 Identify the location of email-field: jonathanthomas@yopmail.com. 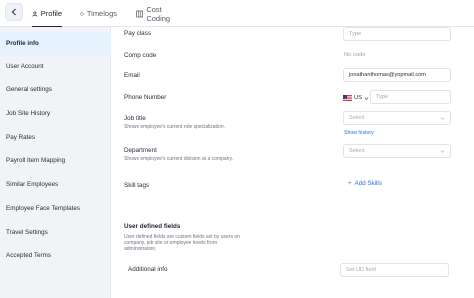
(397, 75).